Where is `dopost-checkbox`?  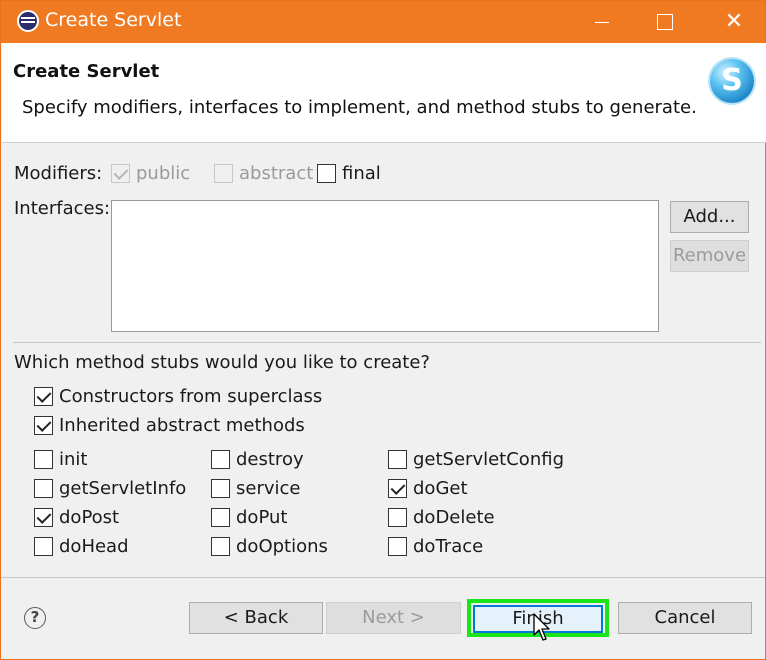
dopost-checkbox is located at coordinates (43, 517).